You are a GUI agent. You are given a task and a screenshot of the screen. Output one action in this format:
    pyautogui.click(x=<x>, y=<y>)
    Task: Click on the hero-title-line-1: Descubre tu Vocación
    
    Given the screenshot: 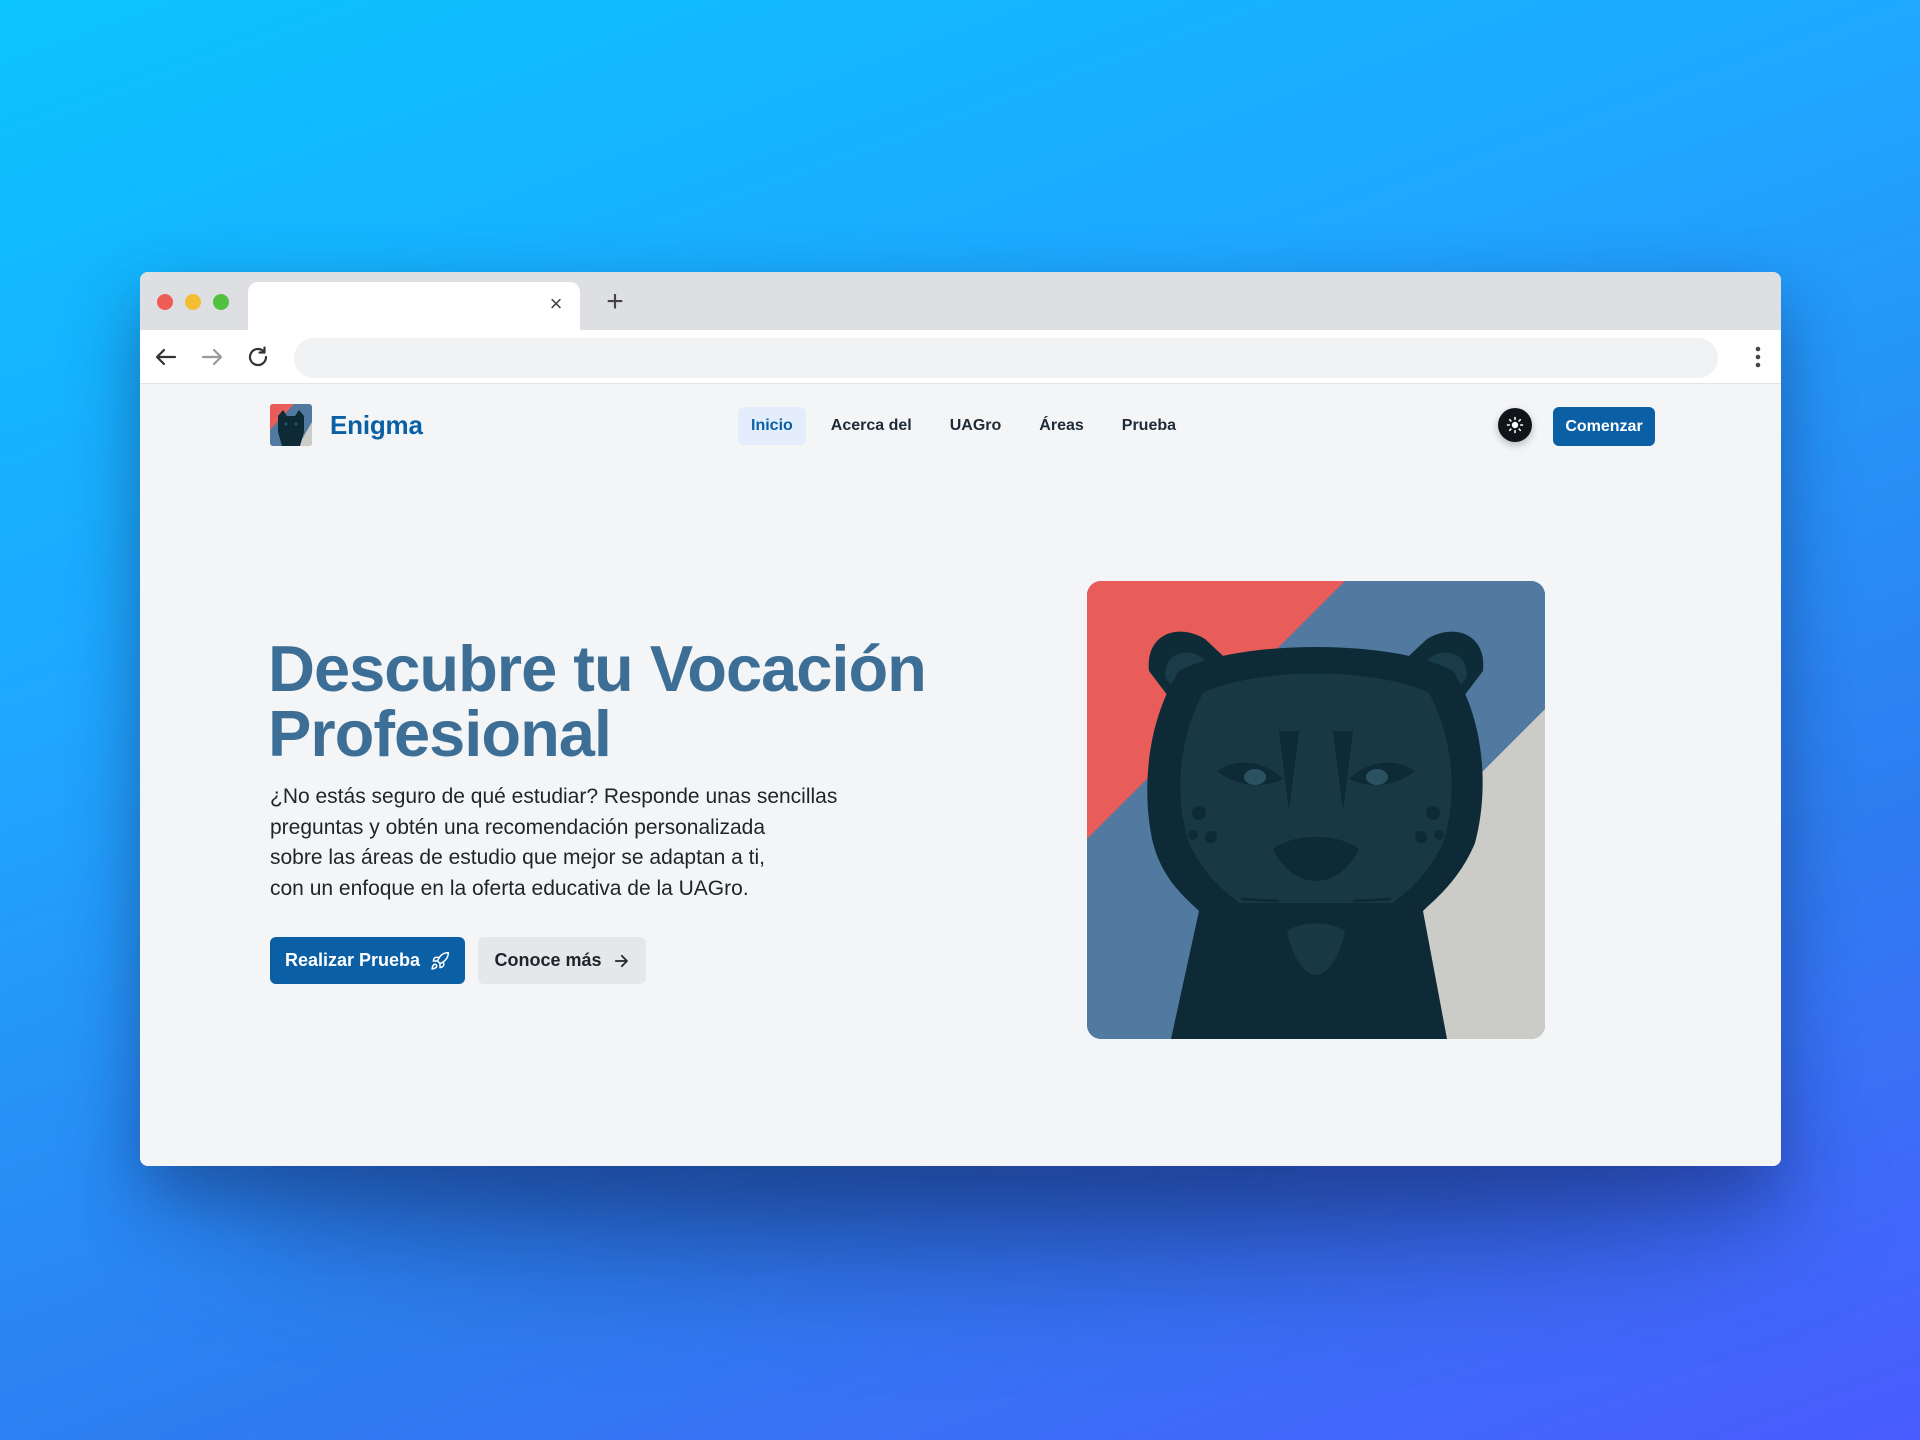 What is the action you would take?
    pyautogui.click(x=597, y=668)
    